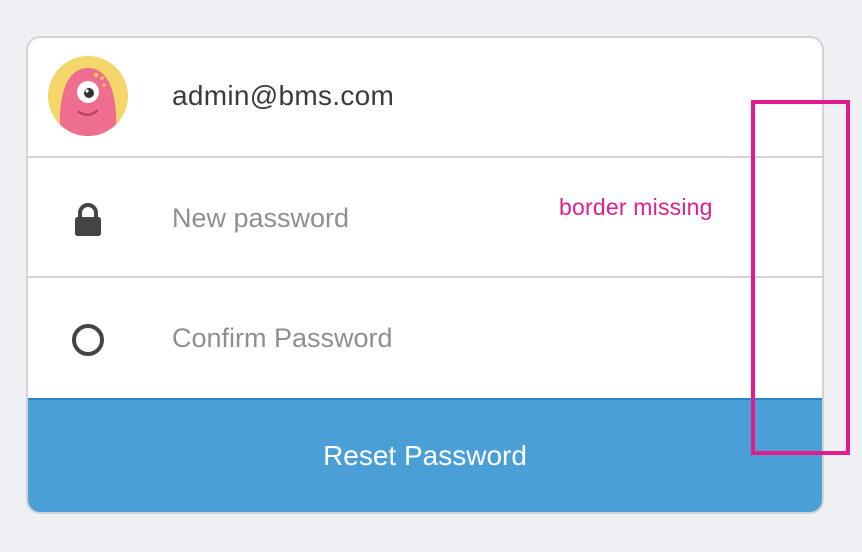 The height and width of the screenshot is (552, 862). I want to click on lock-icon, so click(88, 220).